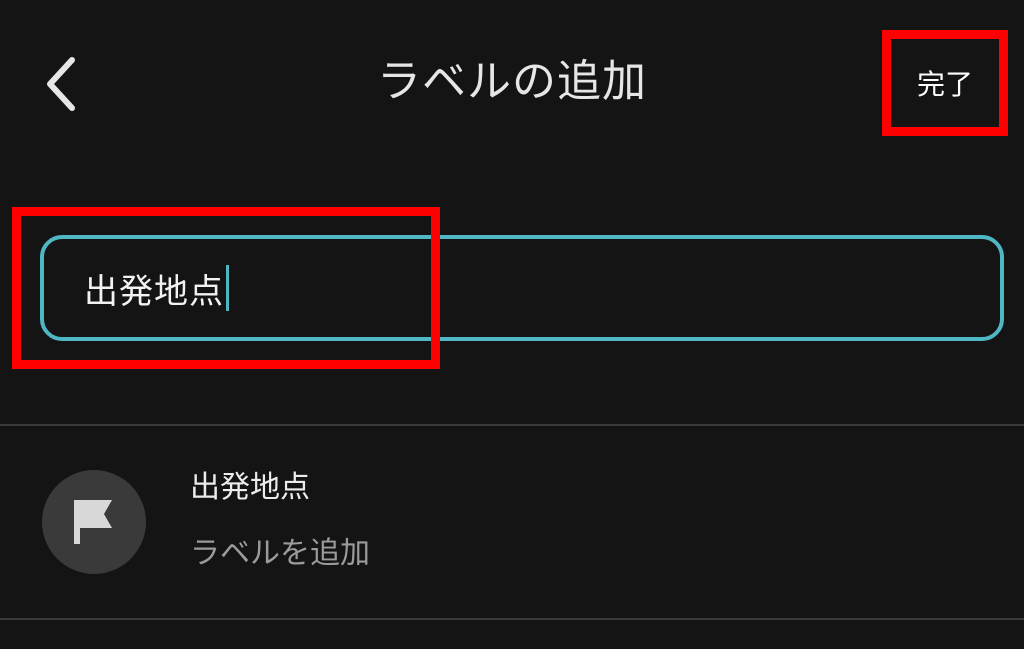 Image resolution: width=1024 pixels, height=649 pixels. I want to click on label-input-value: 出発地点, so click(154, 291).